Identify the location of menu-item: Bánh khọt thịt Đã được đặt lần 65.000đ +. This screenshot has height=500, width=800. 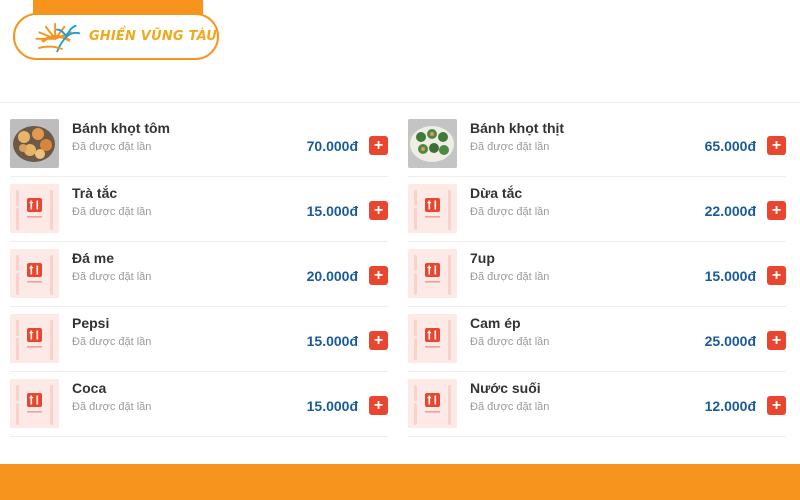
(597, 144).